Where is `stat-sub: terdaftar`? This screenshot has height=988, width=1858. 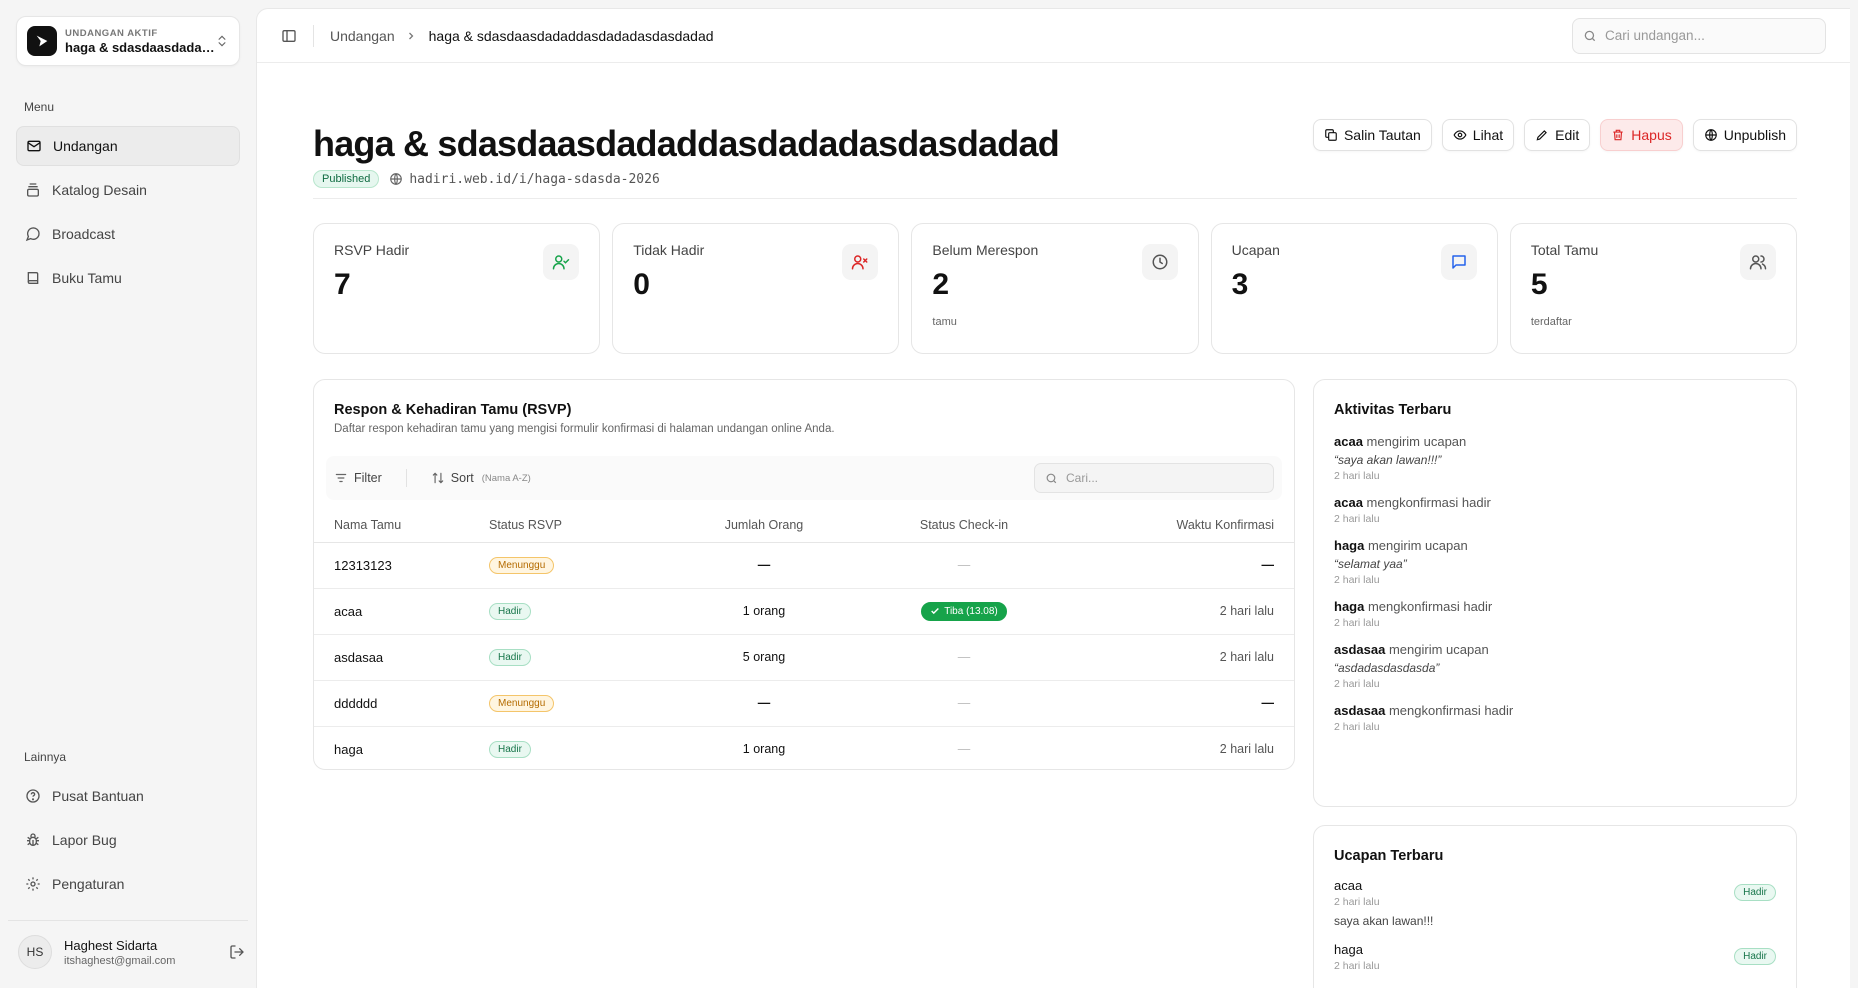
stat-sub: terdaftar is located at coordinates (1551, 322).